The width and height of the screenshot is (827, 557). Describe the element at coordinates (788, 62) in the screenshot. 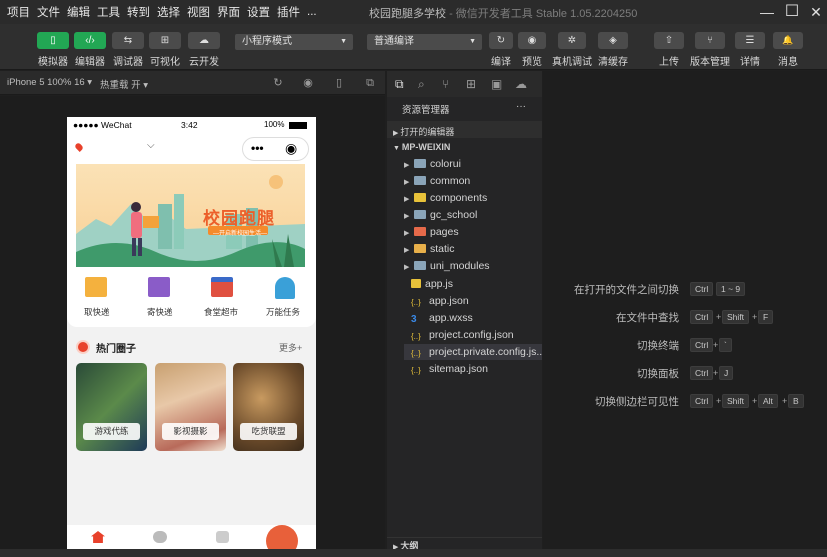

I see `messages-label: 消息` at that location.